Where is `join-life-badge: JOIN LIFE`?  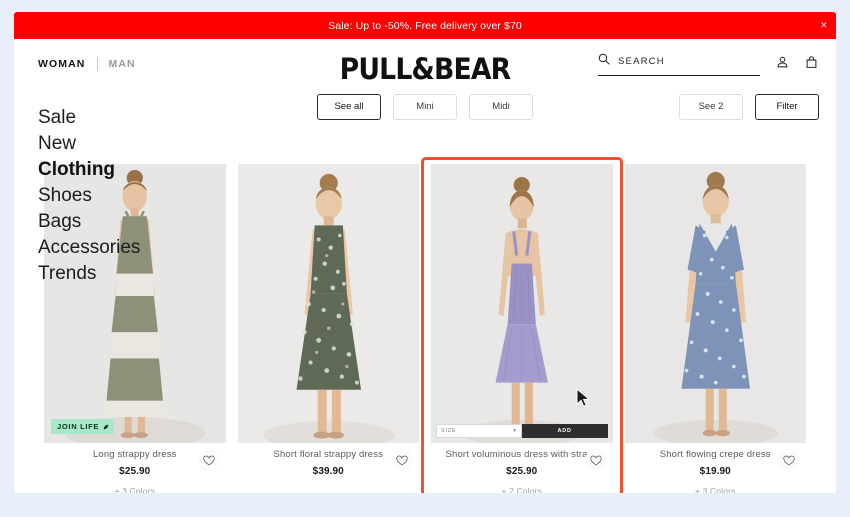 join-life-badge: JOIN LIFE is located at coordinates (83, 426).